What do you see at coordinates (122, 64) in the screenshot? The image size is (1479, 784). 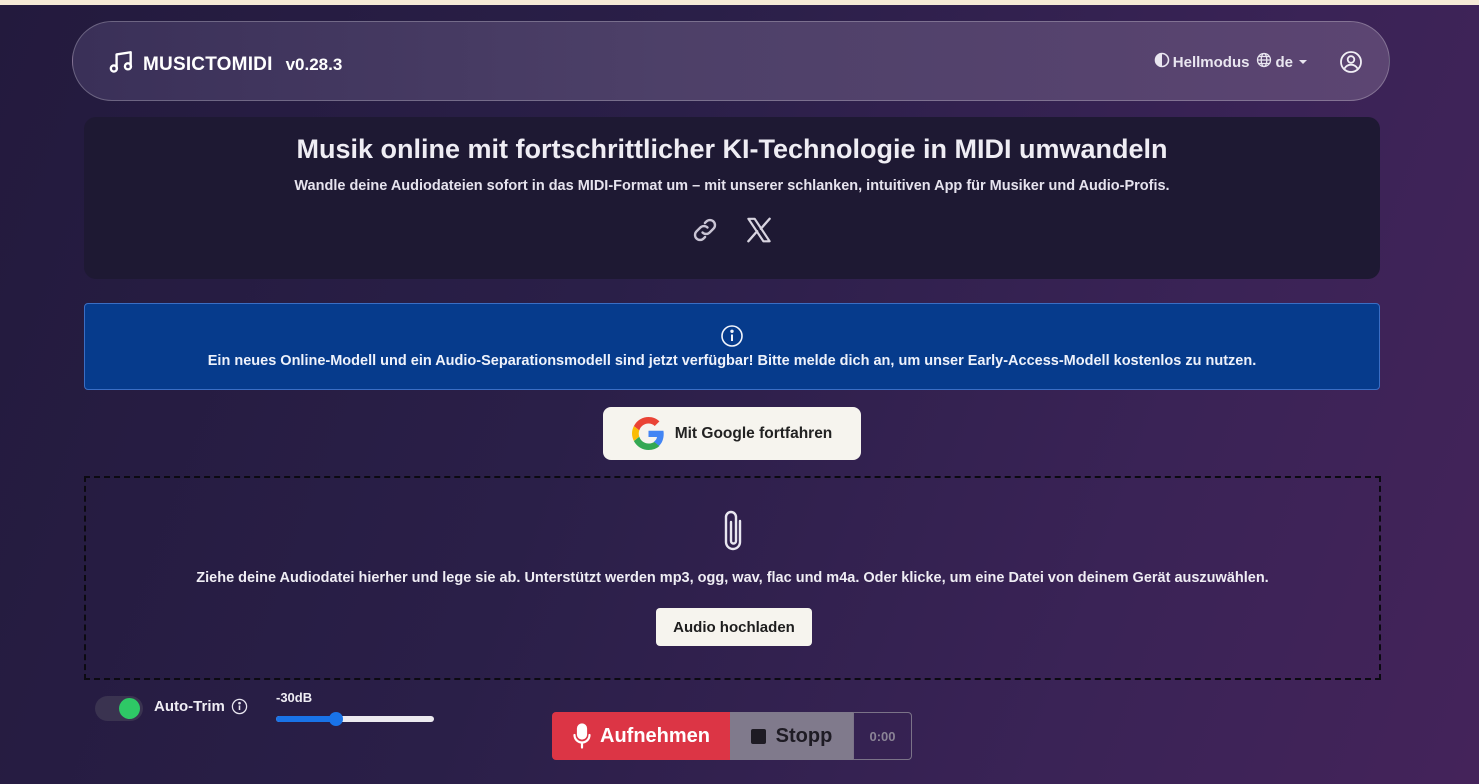 I see `music-note-icon` at bounding box center [122, 64].